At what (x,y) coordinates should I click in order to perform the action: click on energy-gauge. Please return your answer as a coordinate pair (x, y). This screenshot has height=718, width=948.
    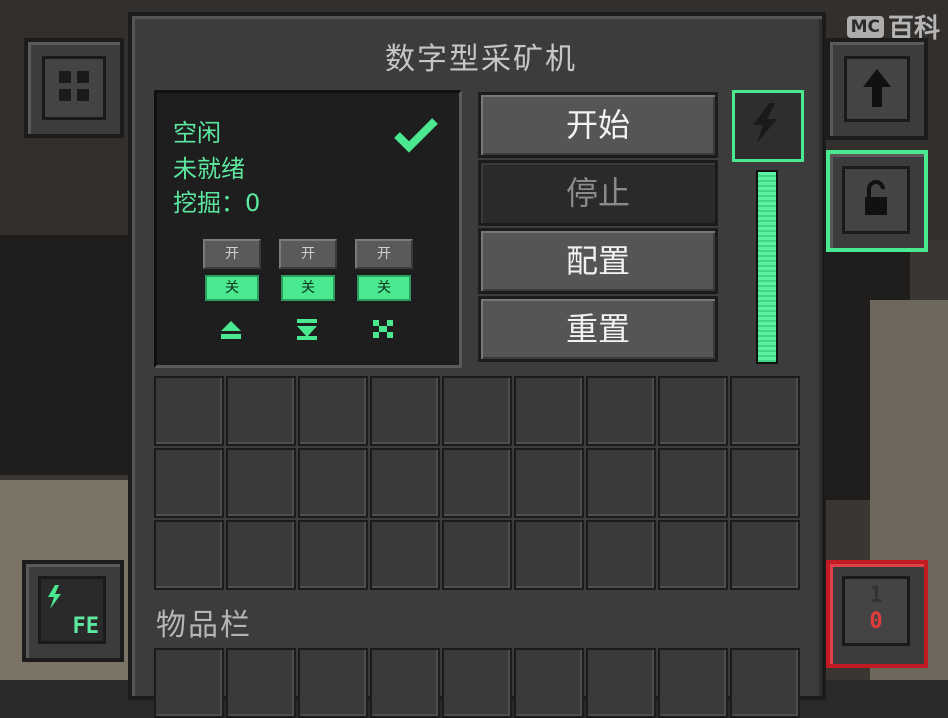
    Looking at the image, I should click on (767, 267).